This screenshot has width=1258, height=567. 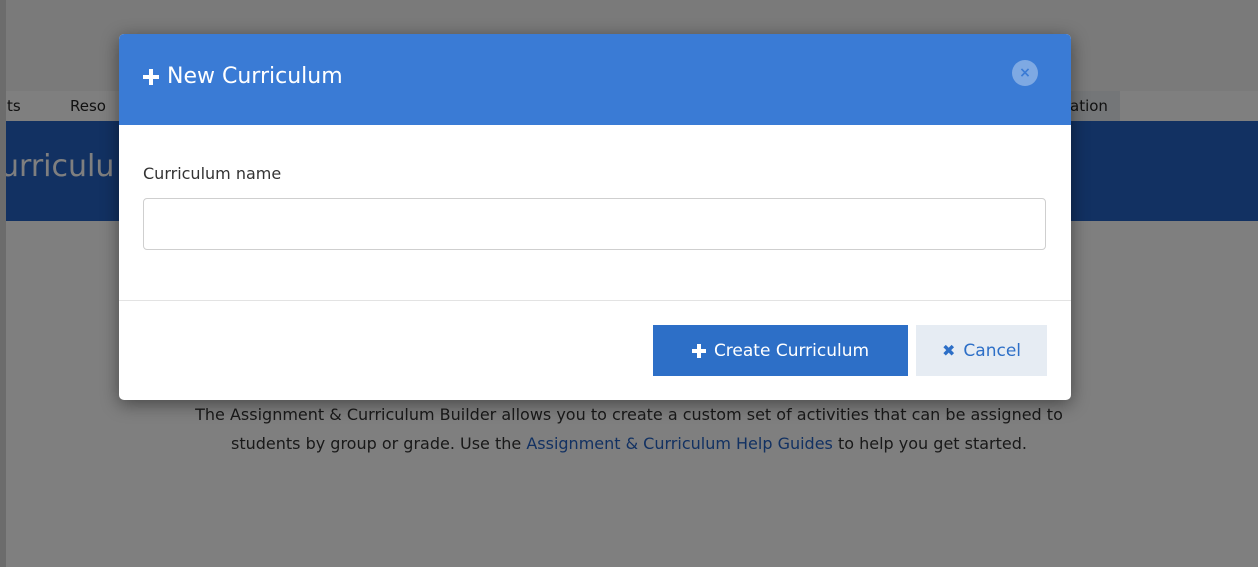 I want to click on cancel-button: ✖ Cancel, so click(x=981, y=350).